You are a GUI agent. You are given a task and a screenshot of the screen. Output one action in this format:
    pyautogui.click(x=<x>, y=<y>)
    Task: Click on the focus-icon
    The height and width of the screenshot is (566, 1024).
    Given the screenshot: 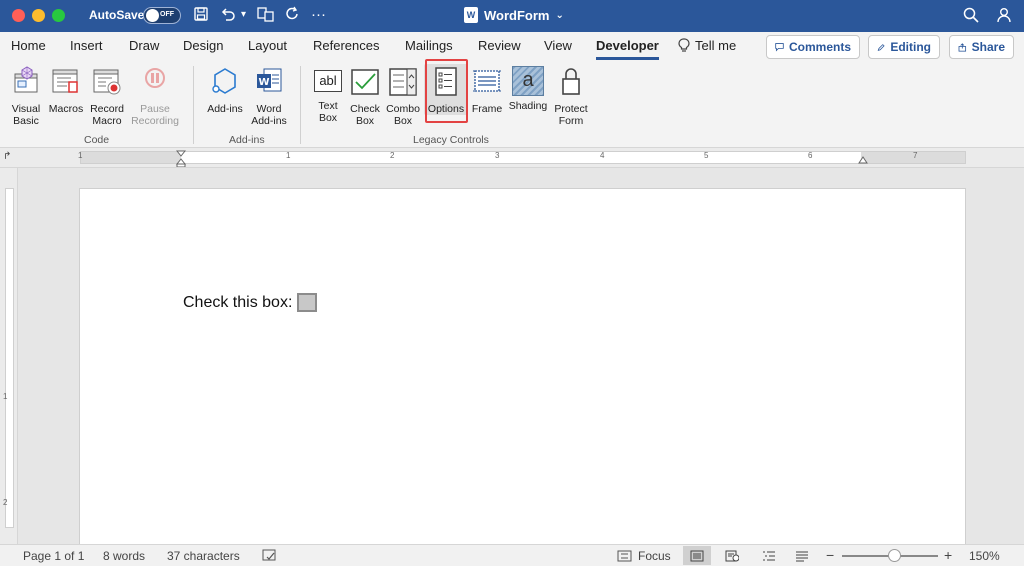 What is the action you would take?
    pyautogui.click(x=624, y=556)
    